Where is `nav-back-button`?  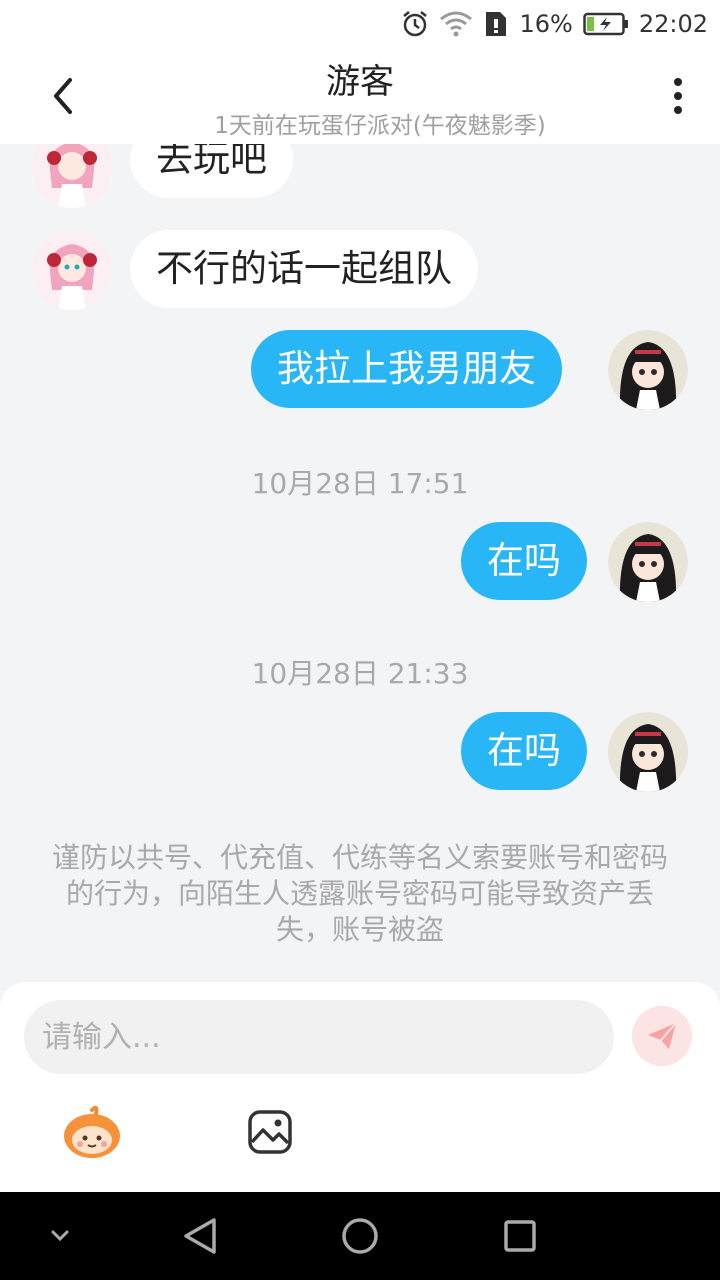
nav-back-button is located at coordinates (200, 1236).